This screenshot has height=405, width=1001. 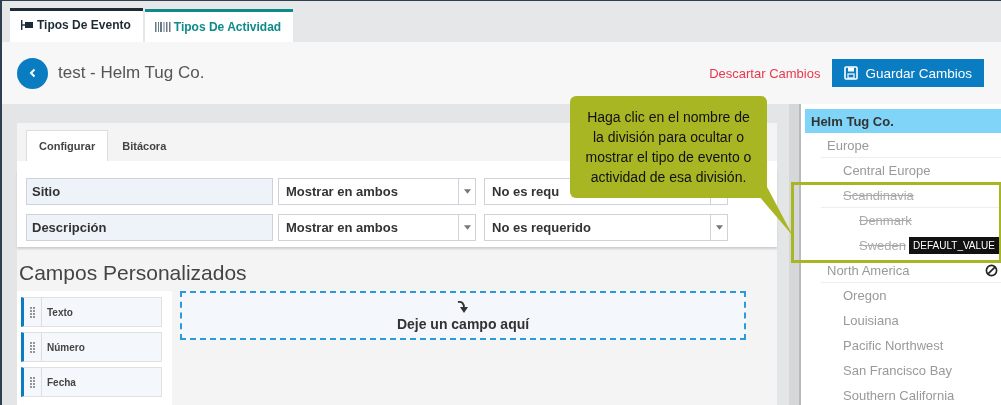 I want to click on callout-tooltip: Haga clic en el nombre de la división para ocultar o mostrar el tipo de evento o actividad de esa división., so click(x=668, y=147).